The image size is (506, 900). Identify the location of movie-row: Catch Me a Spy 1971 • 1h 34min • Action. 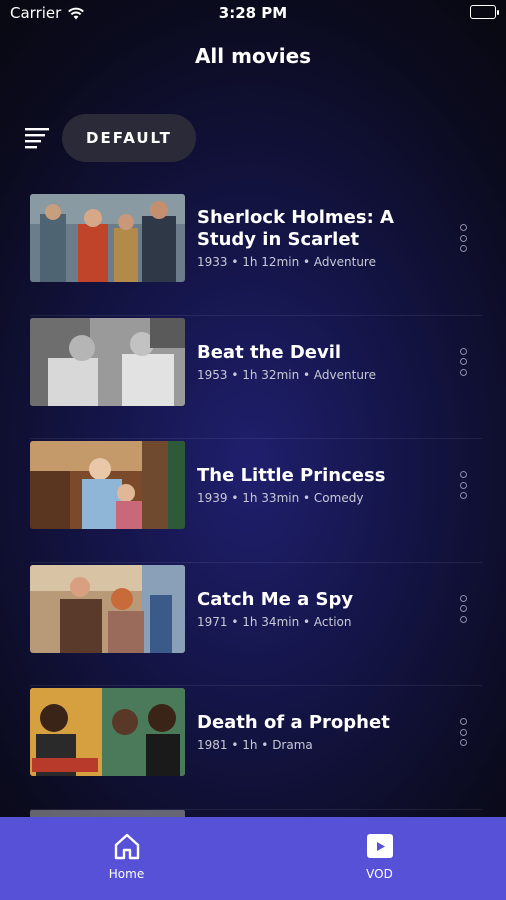
(256, 624).